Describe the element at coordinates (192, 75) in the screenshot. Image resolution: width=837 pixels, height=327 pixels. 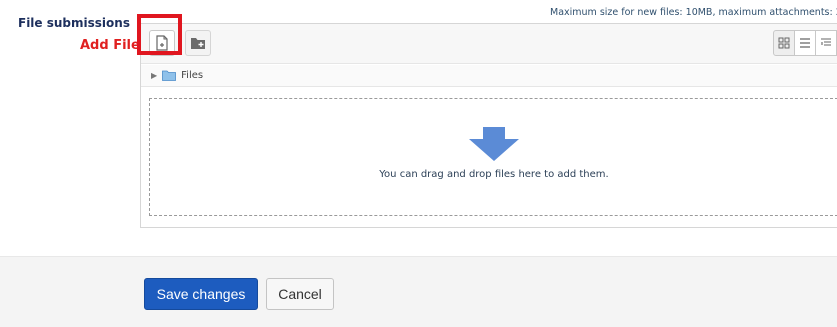
I see `folder-label: Files` at that location.